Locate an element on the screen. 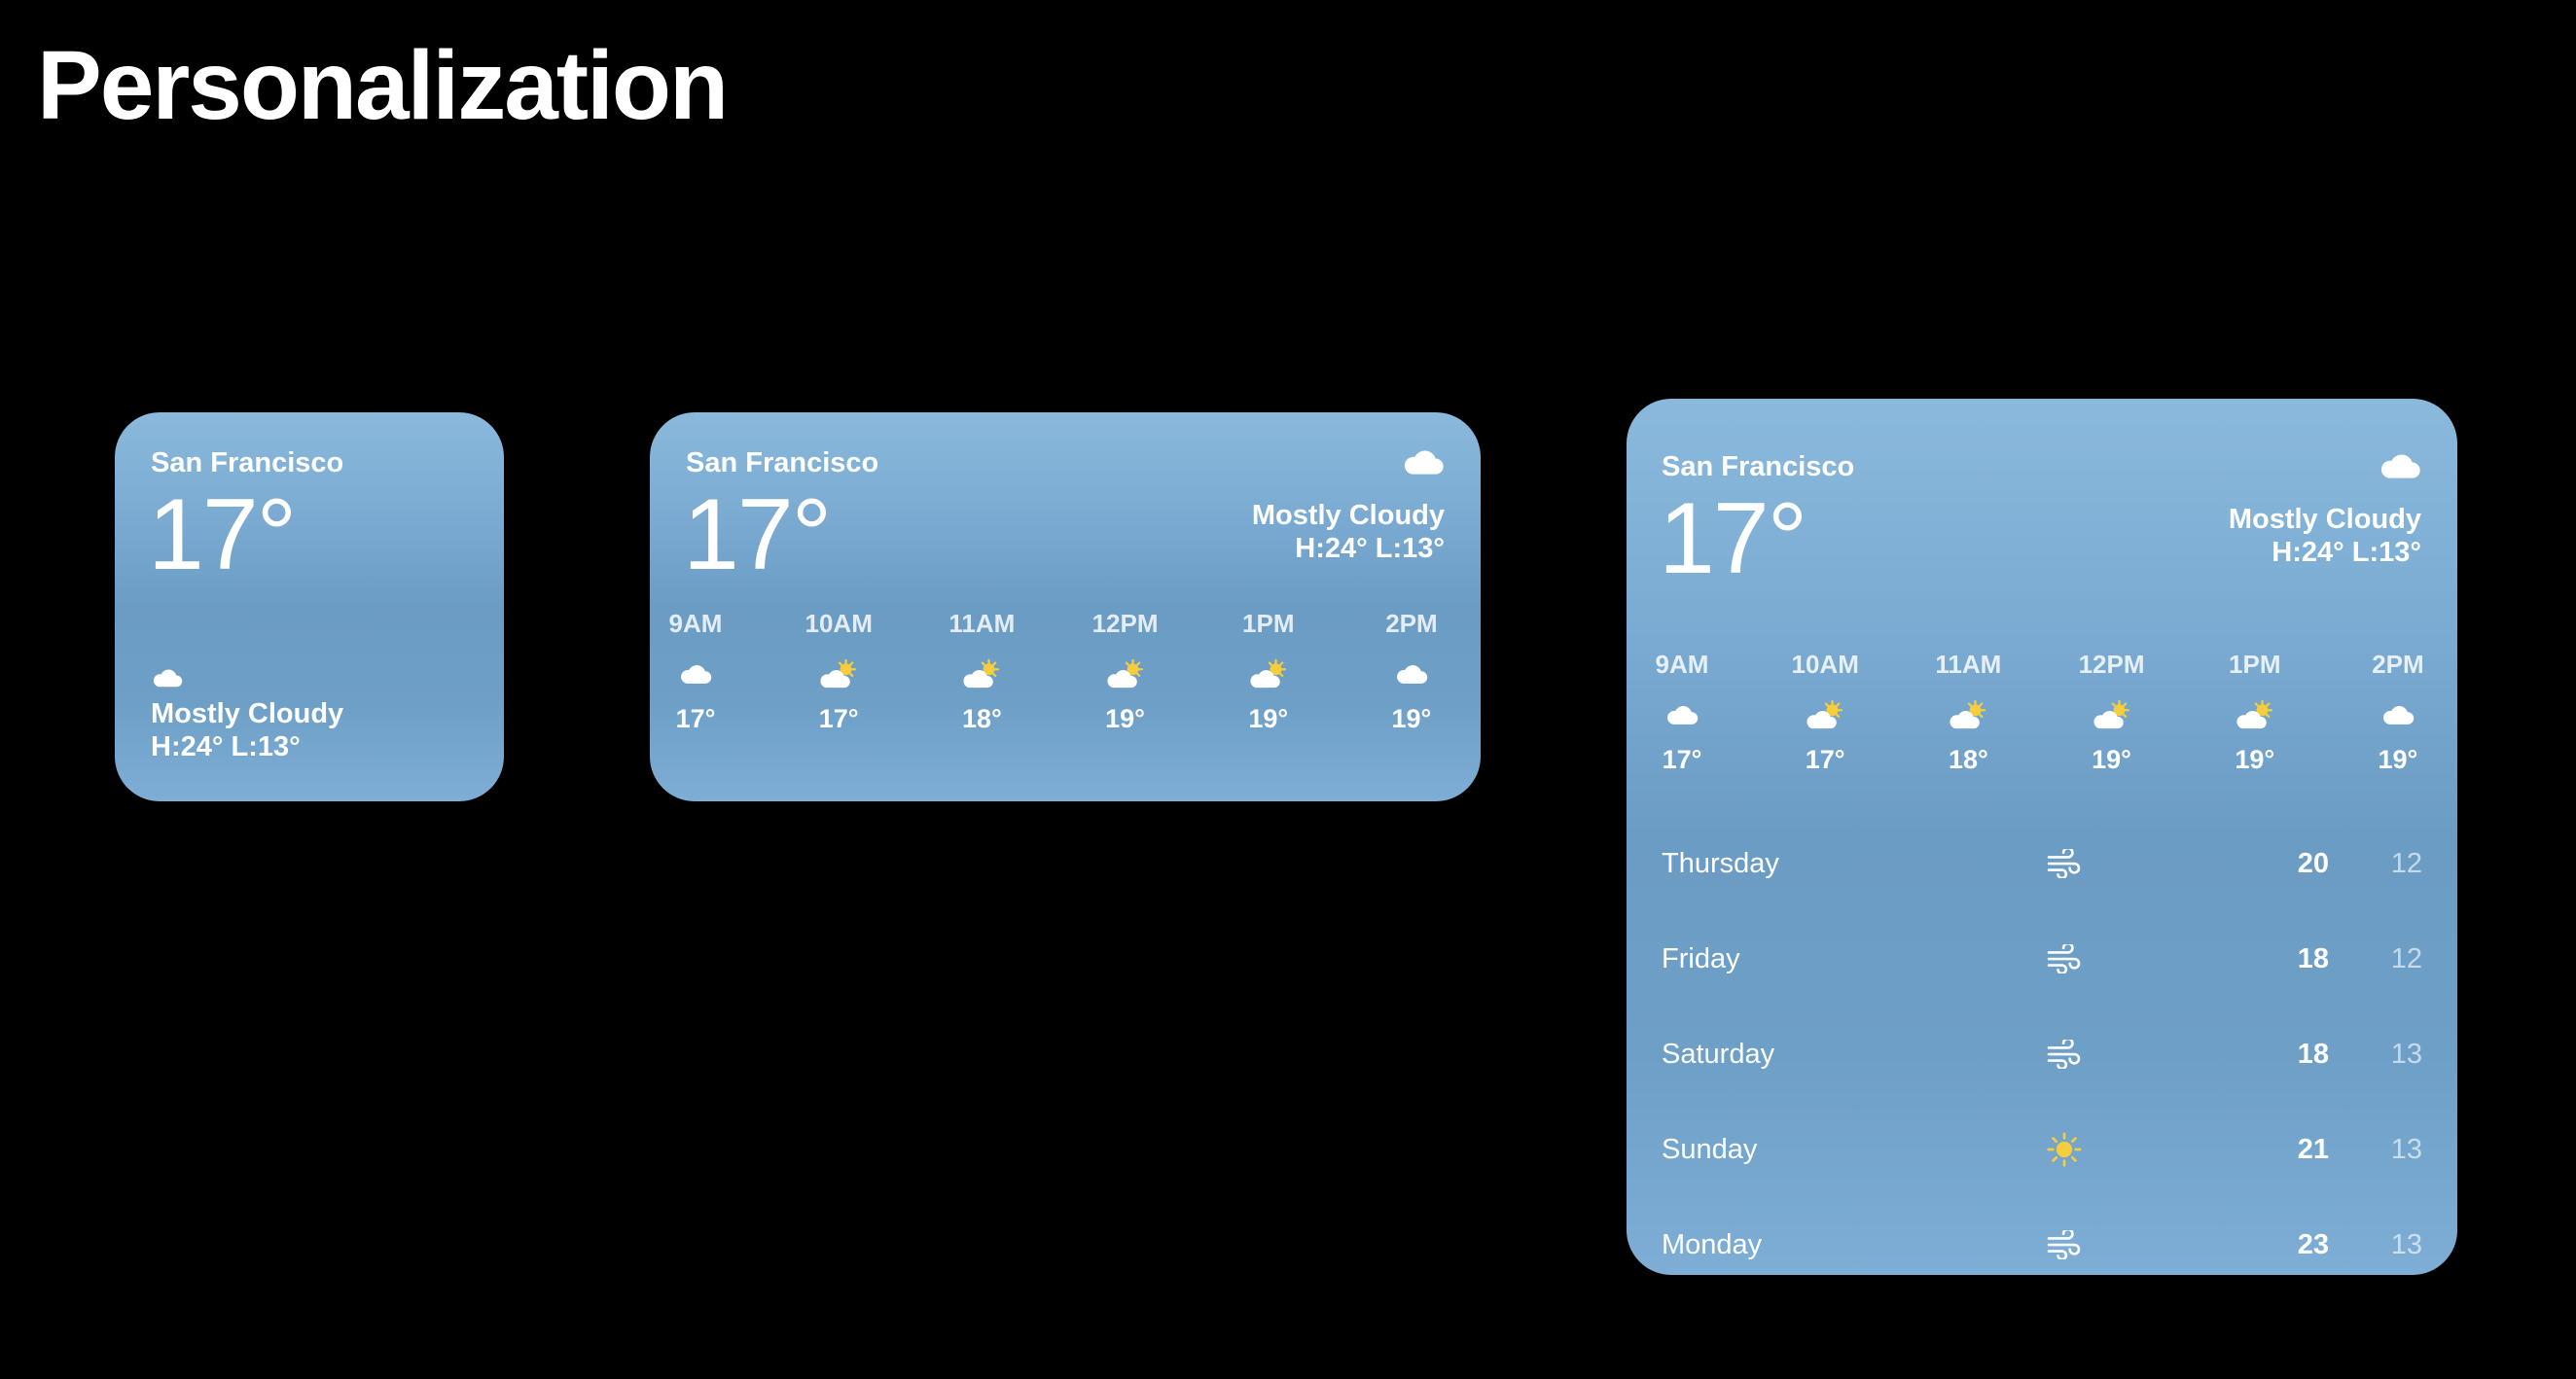  day-name: Saturday is located at coordinates (1718, 1054).